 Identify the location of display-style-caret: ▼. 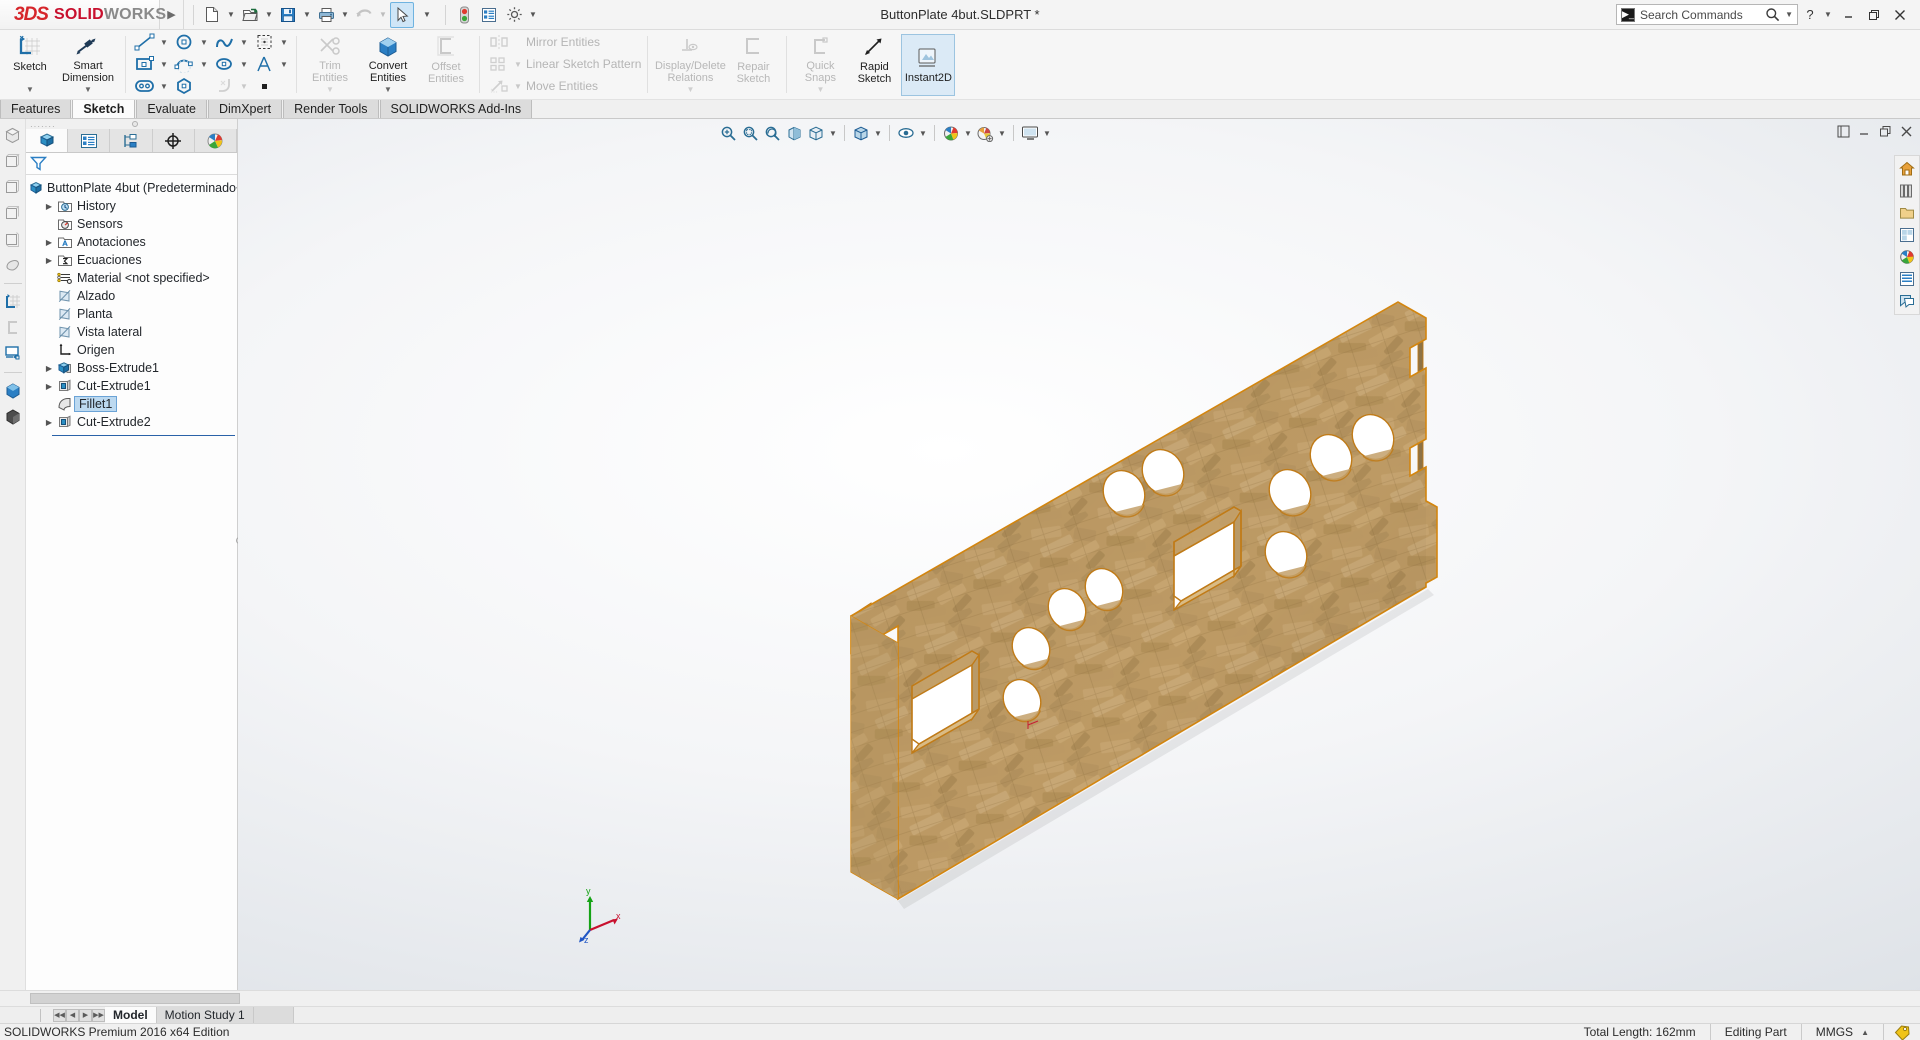
(878, 133).